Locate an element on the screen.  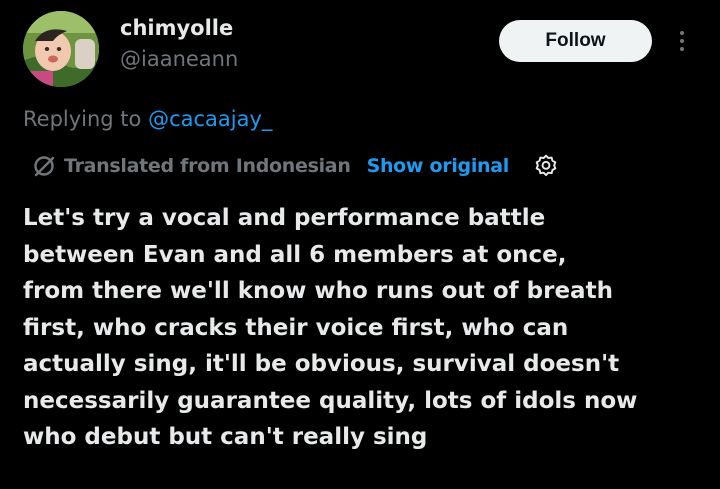
translation-bar: Translated from Indonesian Show original is located at coordinates (295, 166).